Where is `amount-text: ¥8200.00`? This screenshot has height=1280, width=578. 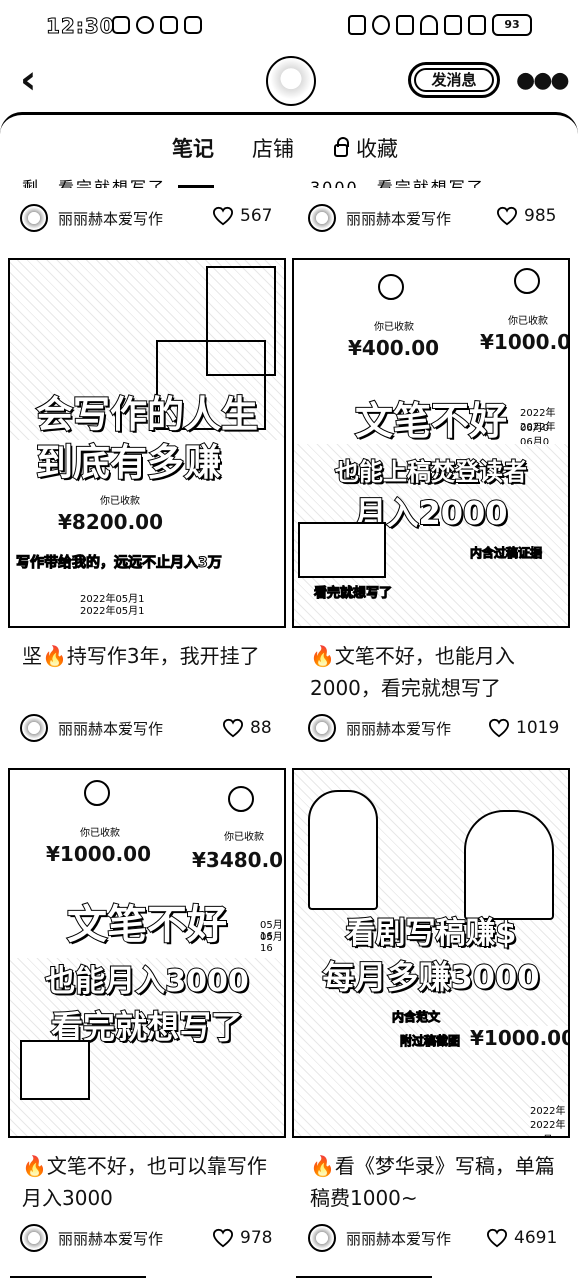
amount-text: ¥8200.00 is located at coordinates (111, 522).